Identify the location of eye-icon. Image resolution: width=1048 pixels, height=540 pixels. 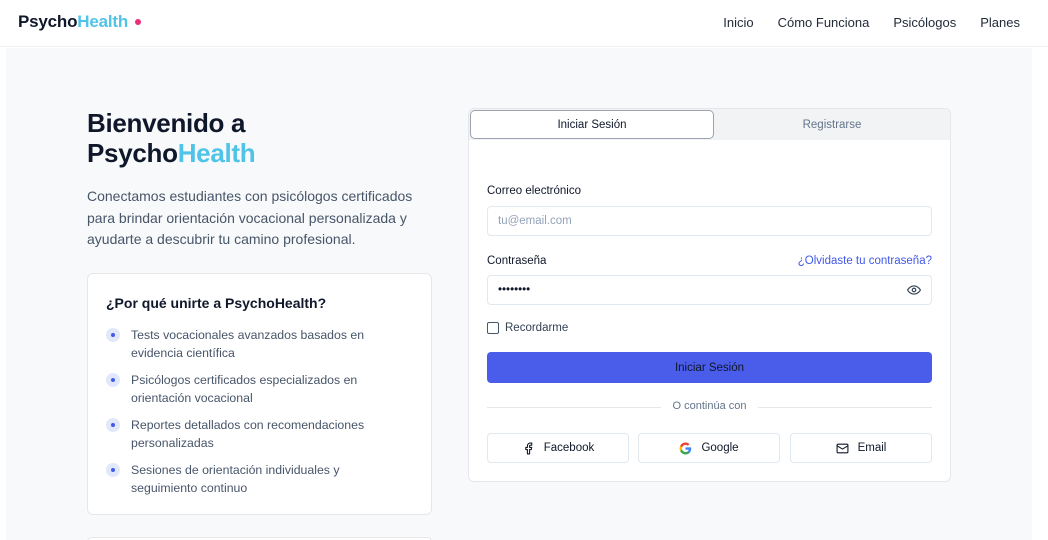
(914, 290).